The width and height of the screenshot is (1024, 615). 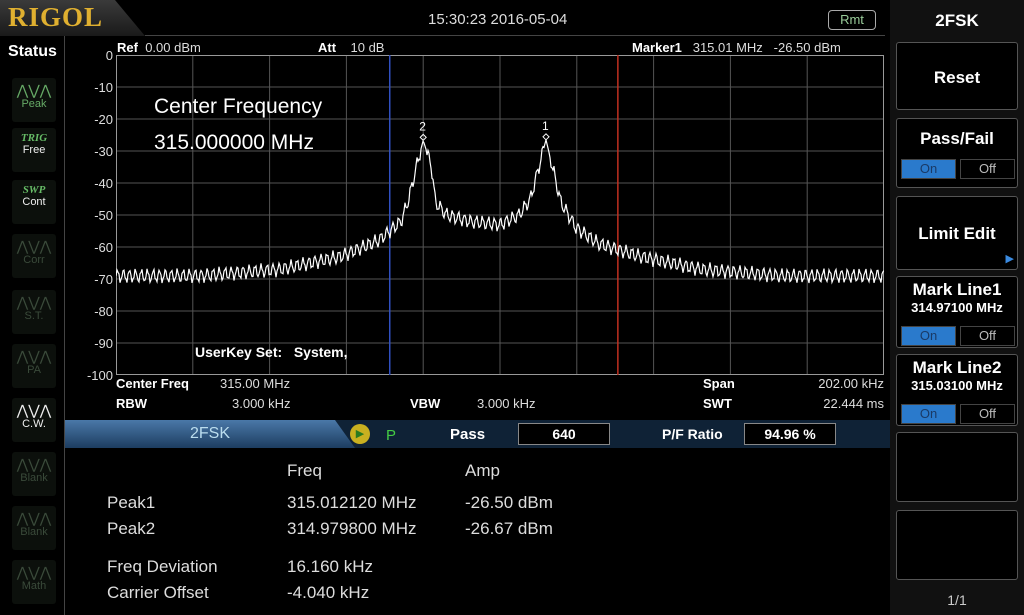 I want to click on status-button-st: ⋀⋁⋀ S.T., so click(x=34, y=312).